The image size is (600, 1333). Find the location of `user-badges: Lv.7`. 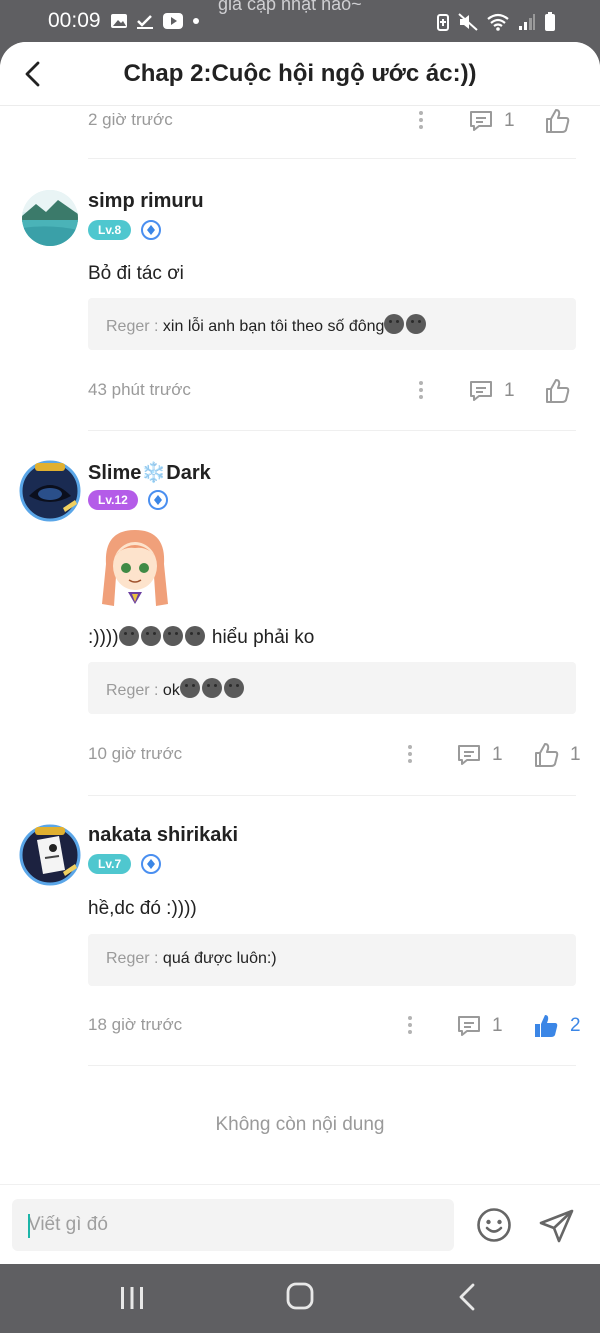

user-badges: Lv.7 is located at coordinates (125, 864).